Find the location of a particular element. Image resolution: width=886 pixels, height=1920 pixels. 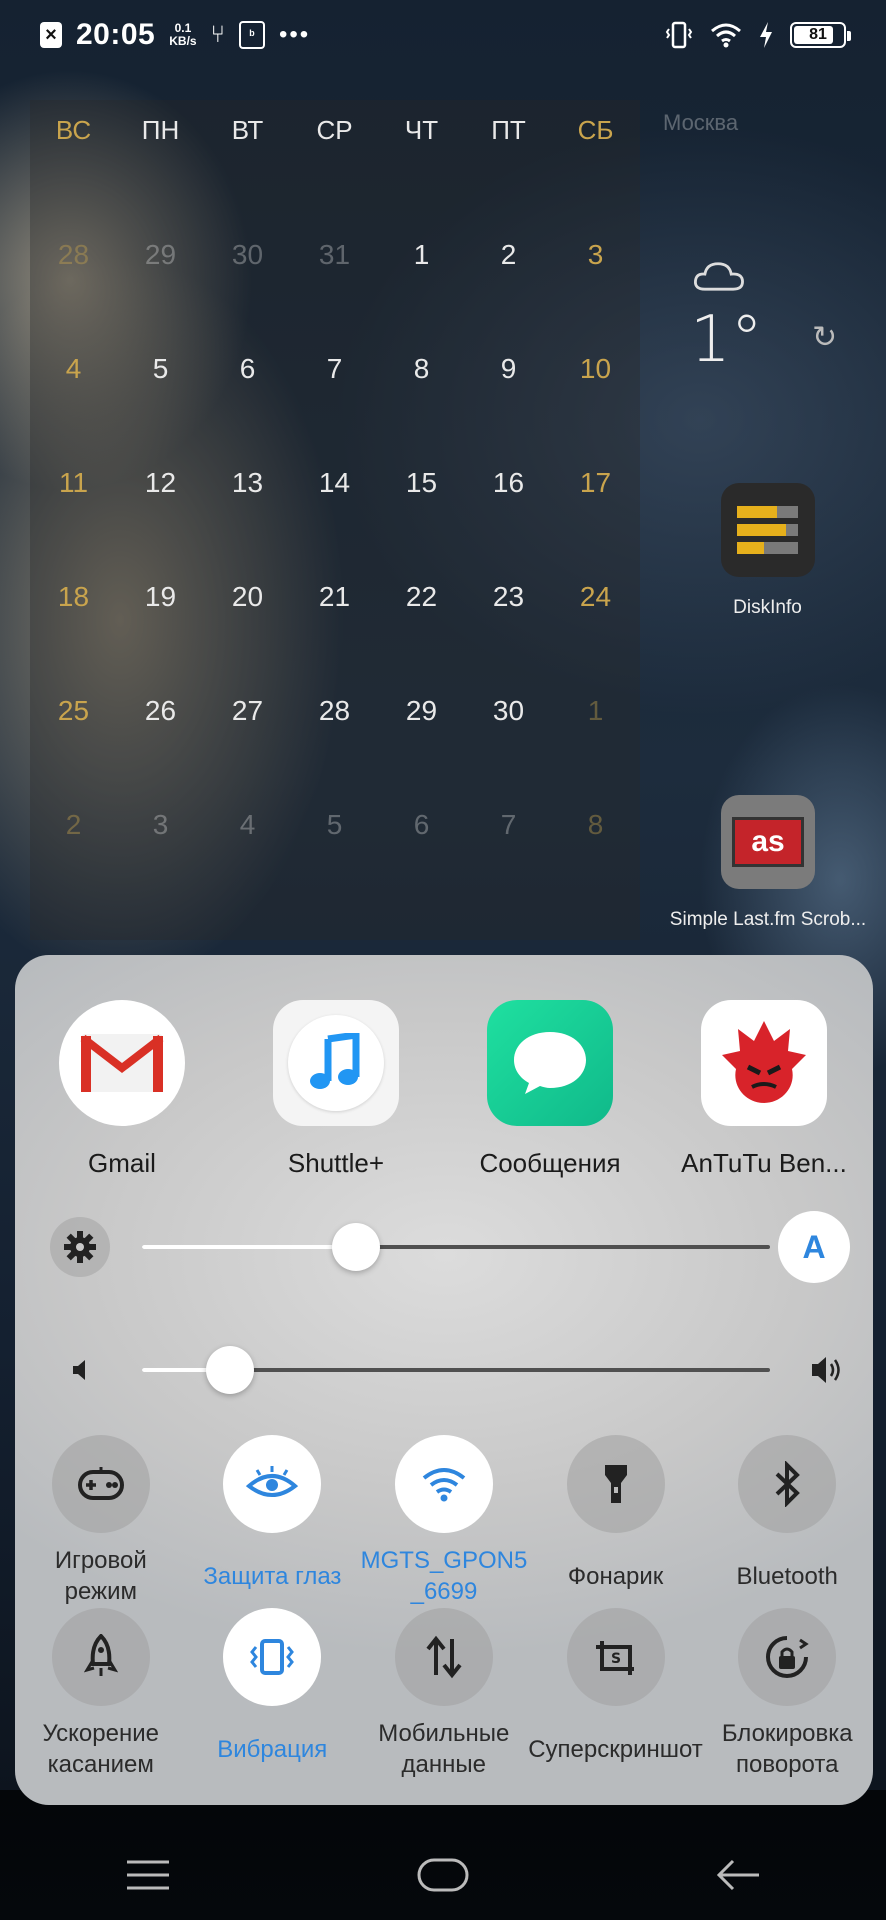

vibration-icon is located at coordinates (272, 1657).